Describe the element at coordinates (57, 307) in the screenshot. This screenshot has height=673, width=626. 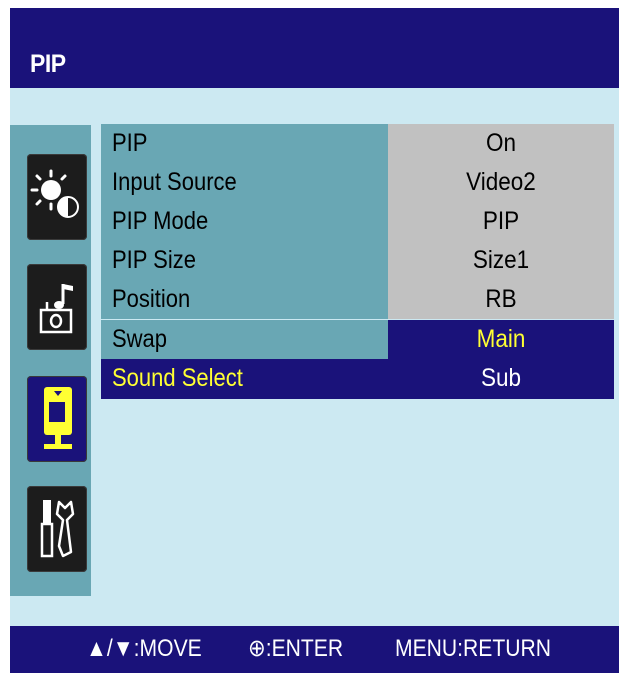
I see `sound-settings-icon` at that location.